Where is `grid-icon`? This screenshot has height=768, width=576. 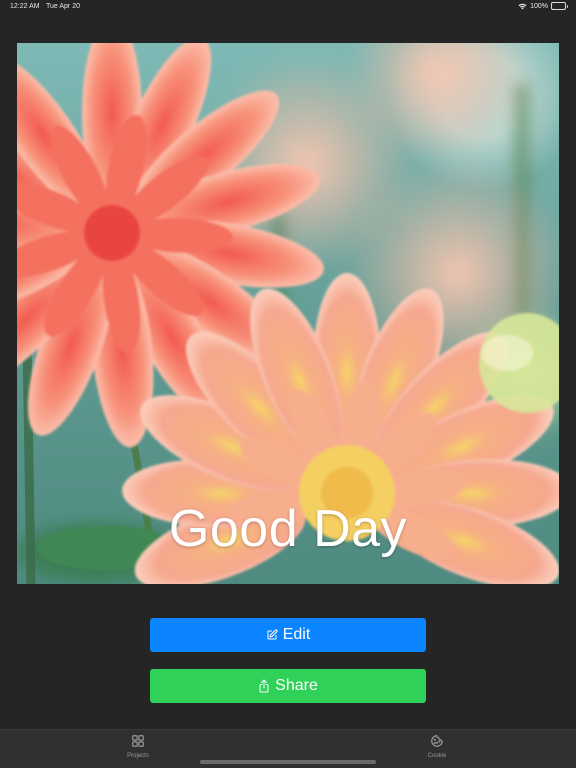 grid-icon is located at coordinates (138, 742).